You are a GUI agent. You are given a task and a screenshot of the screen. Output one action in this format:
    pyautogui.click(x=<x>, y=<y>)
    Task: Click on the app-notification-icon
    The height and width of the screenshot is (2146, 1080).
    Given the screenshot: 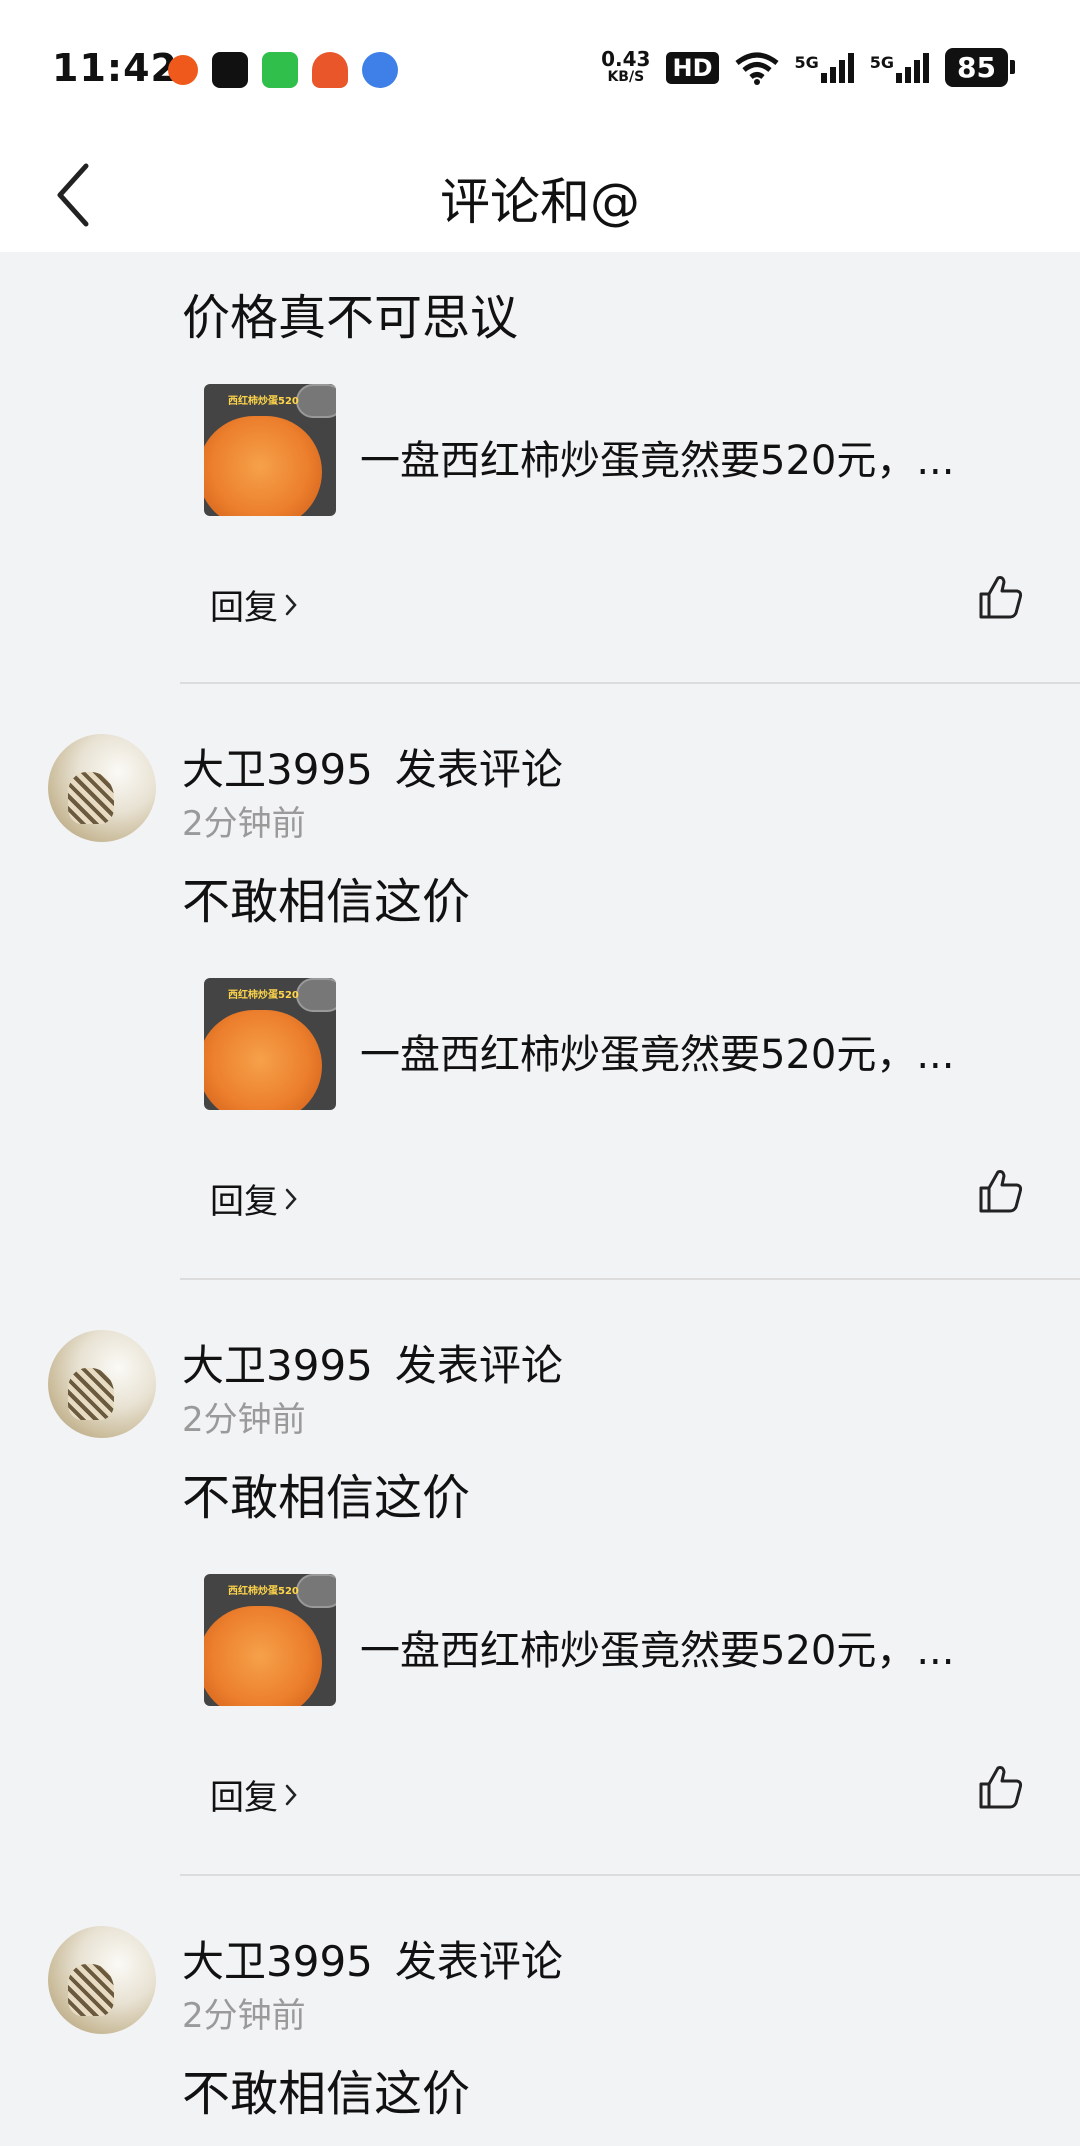 What is the action you would take?
    pyautogui.click(x=183, y=70)
    